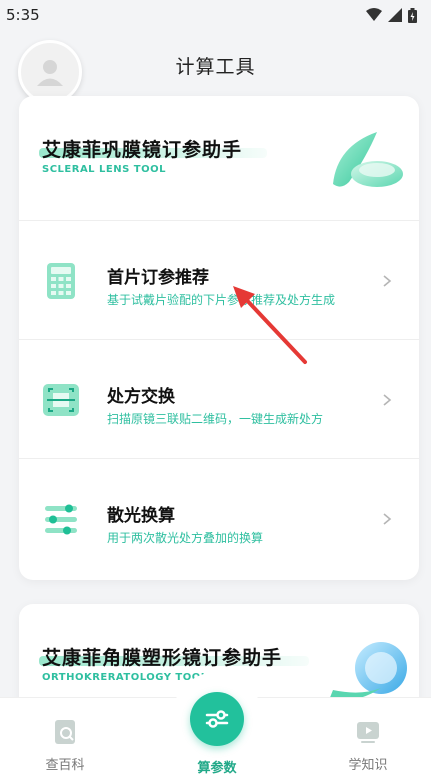 The width and height of the screenshot is (431, 780). I want to click on battery-icon, so click(412, 15).